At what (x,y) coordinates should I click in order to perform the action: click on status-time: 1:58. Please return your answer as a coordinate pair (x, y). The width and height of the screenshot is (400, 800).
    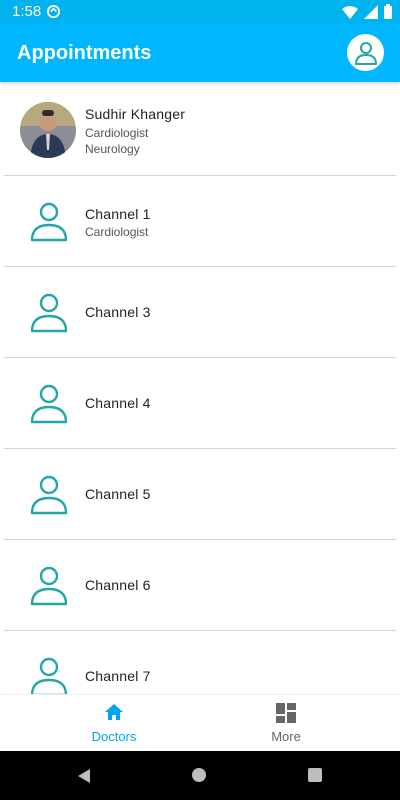
    Looking at the image, I should click on (27, 11).